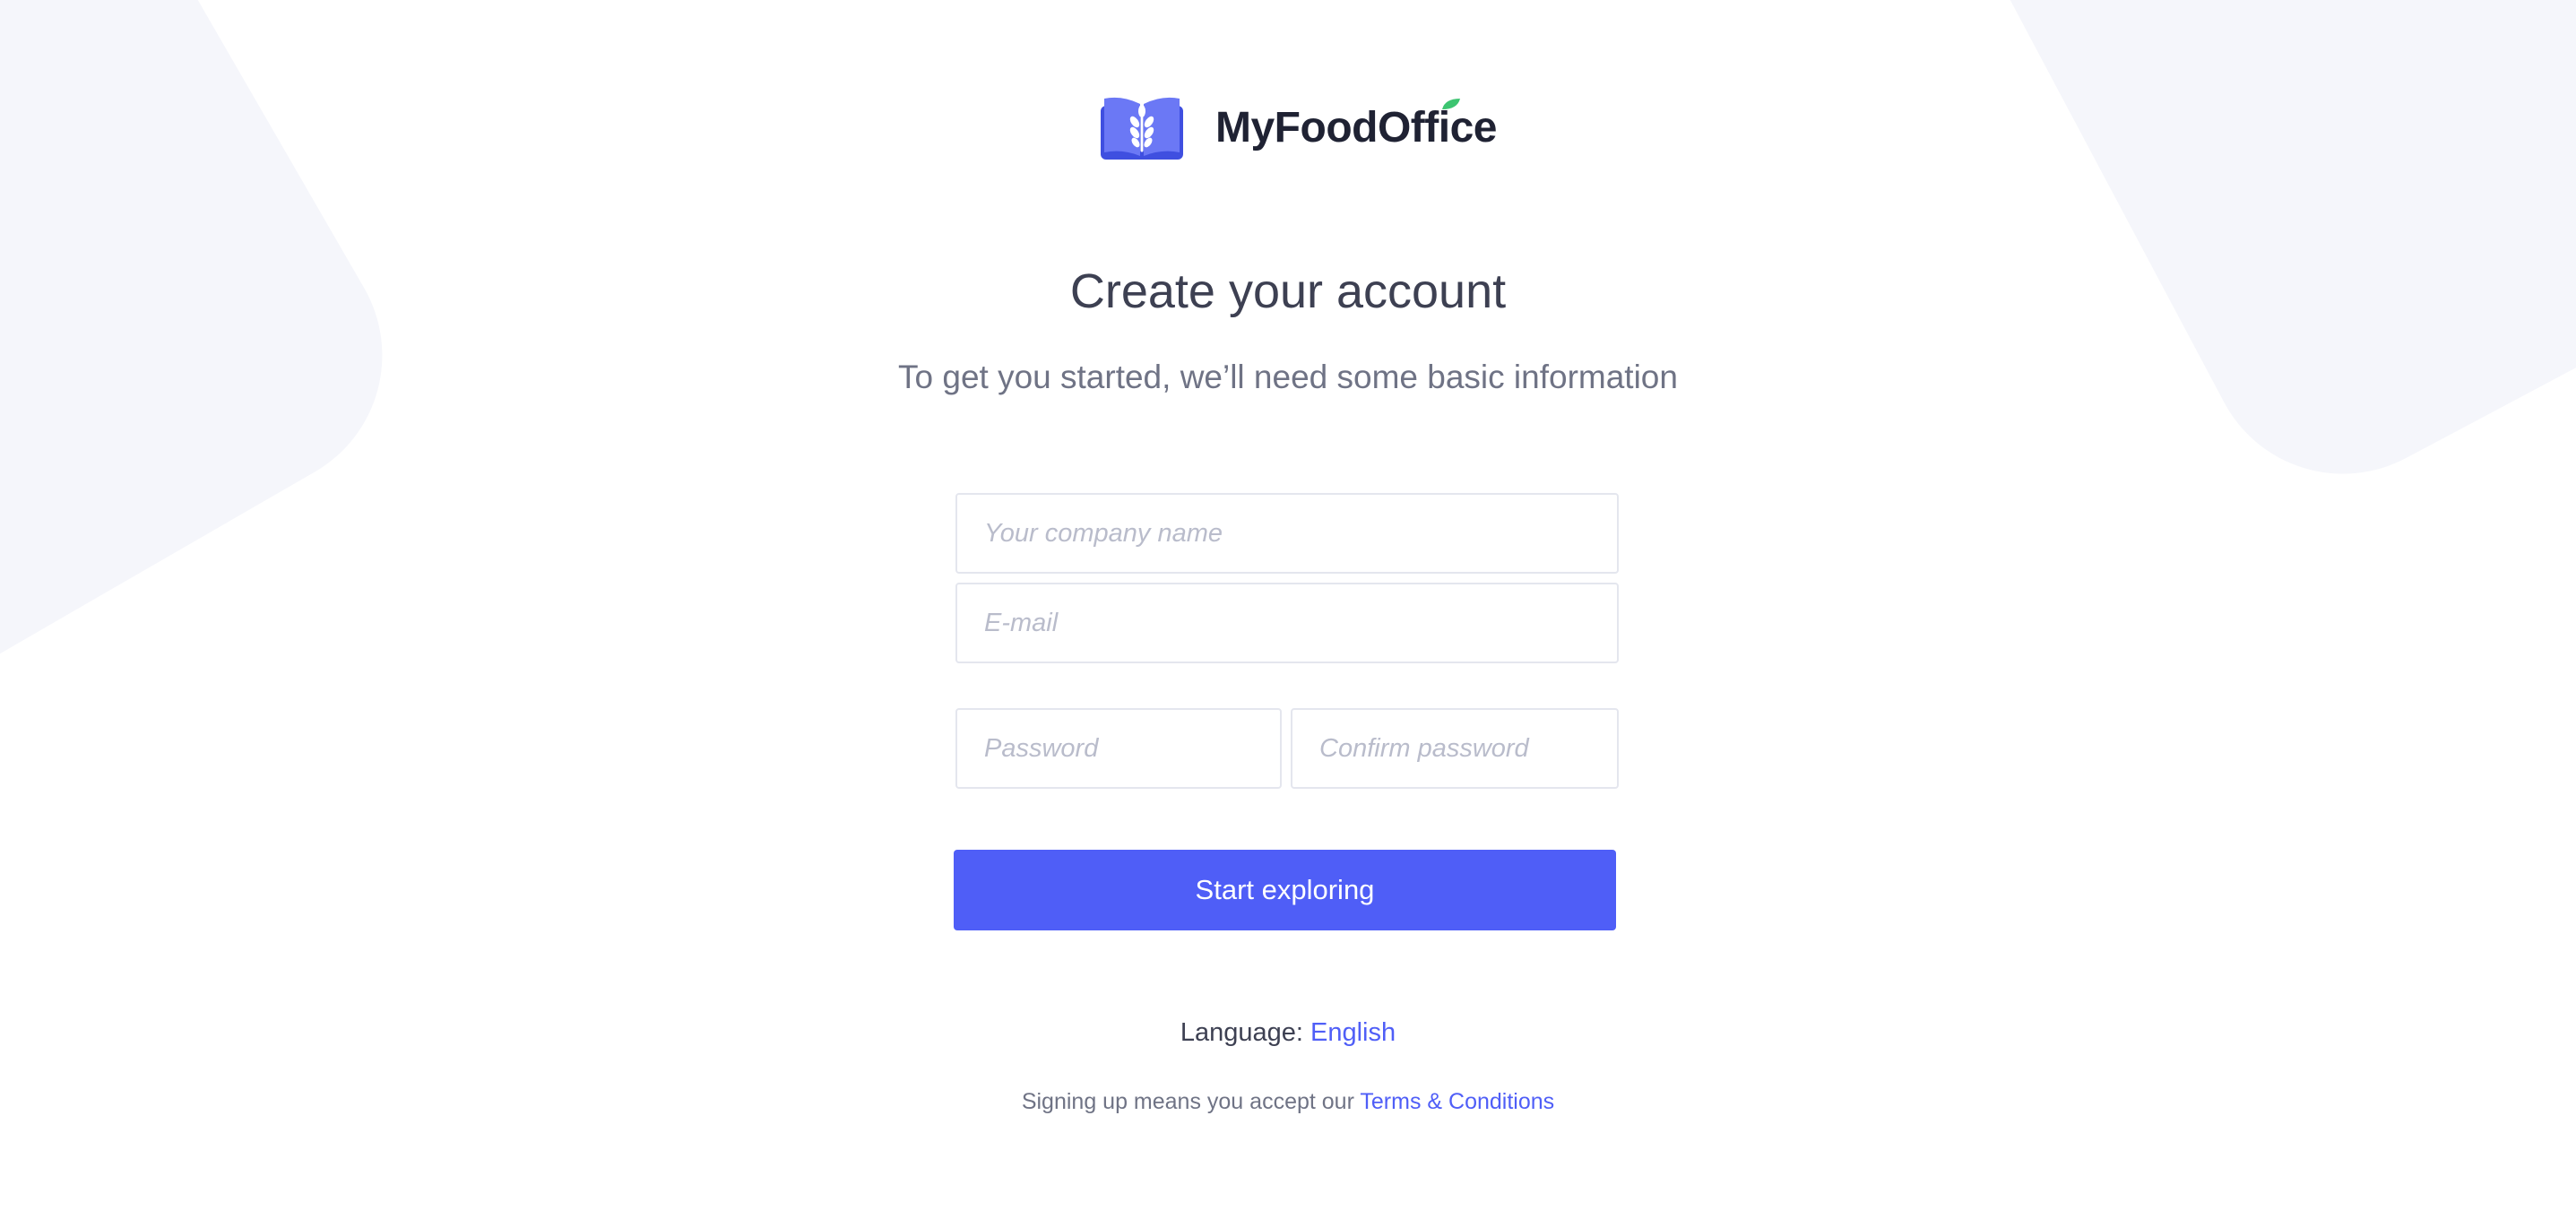  I want to click on language-selector: Language: English, so click(1288, 1033).